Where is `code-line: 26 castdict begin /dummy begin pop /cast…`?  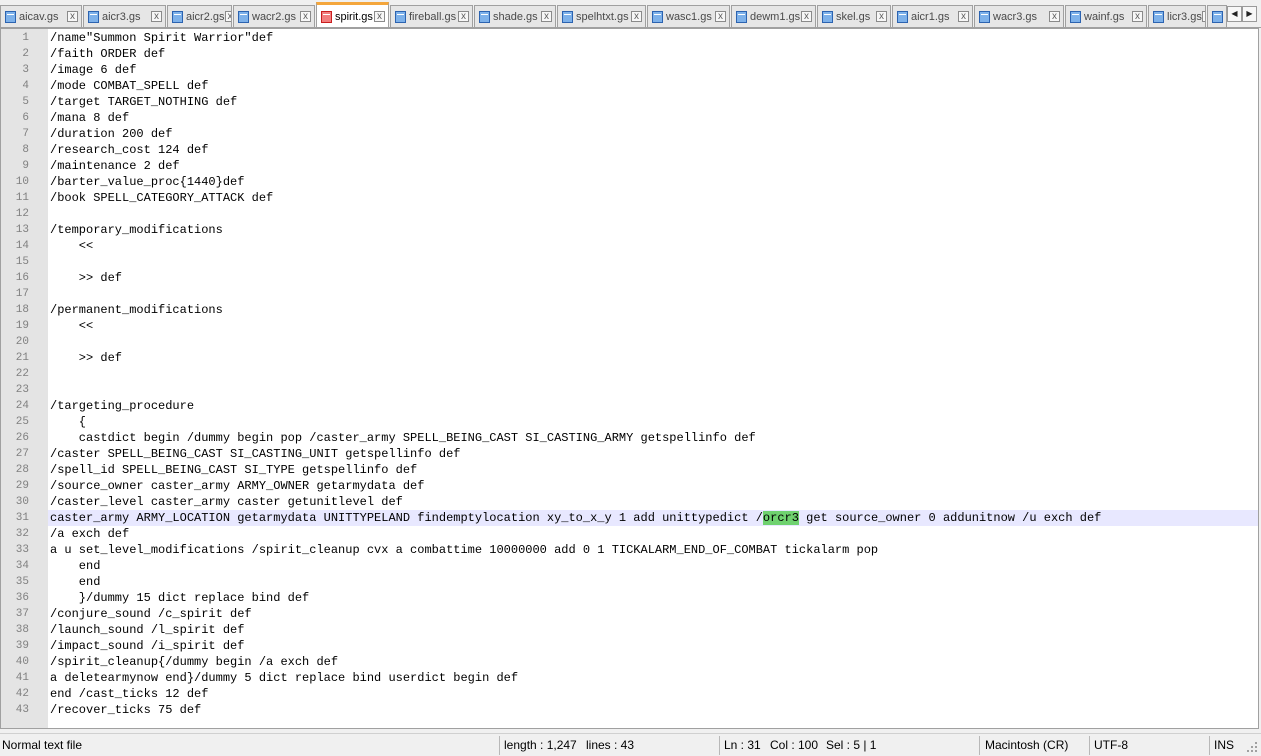
code-line: 26 castdict begin /dummy begin pop /cast… is located at coordinates (629, 438).